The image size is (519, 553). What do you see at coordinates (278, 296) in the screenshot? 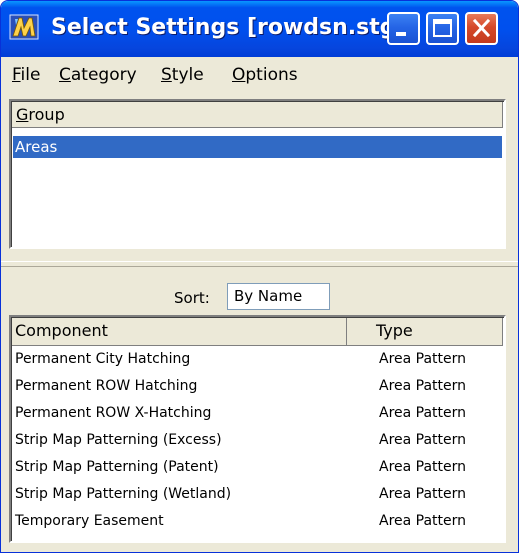
I see `sort-dropdown: By Name` at bounding box center [278, 296].